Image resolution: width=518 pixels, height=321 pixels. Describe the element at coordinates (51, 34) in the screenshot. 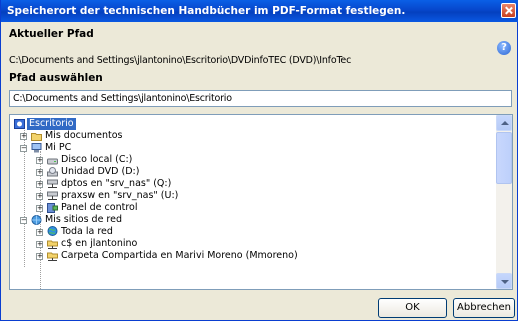

I see `current-path-label: Aktueller Pfad` at that location.